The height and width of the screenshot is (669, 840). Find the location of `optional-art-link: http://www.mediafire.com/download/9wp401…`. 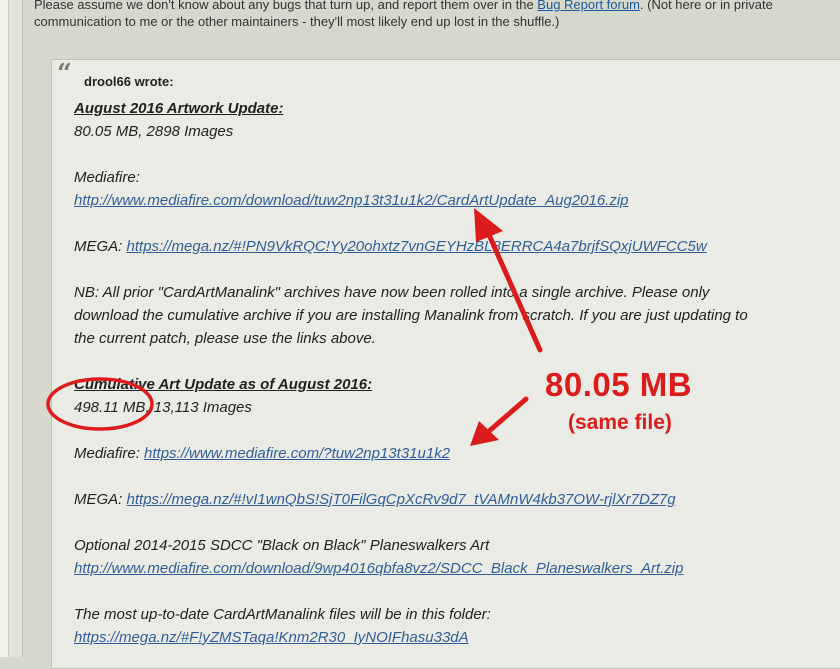

optional-art-link: http://www.mediafire.com/download/9wp401… is located at coordinates (378, 568).